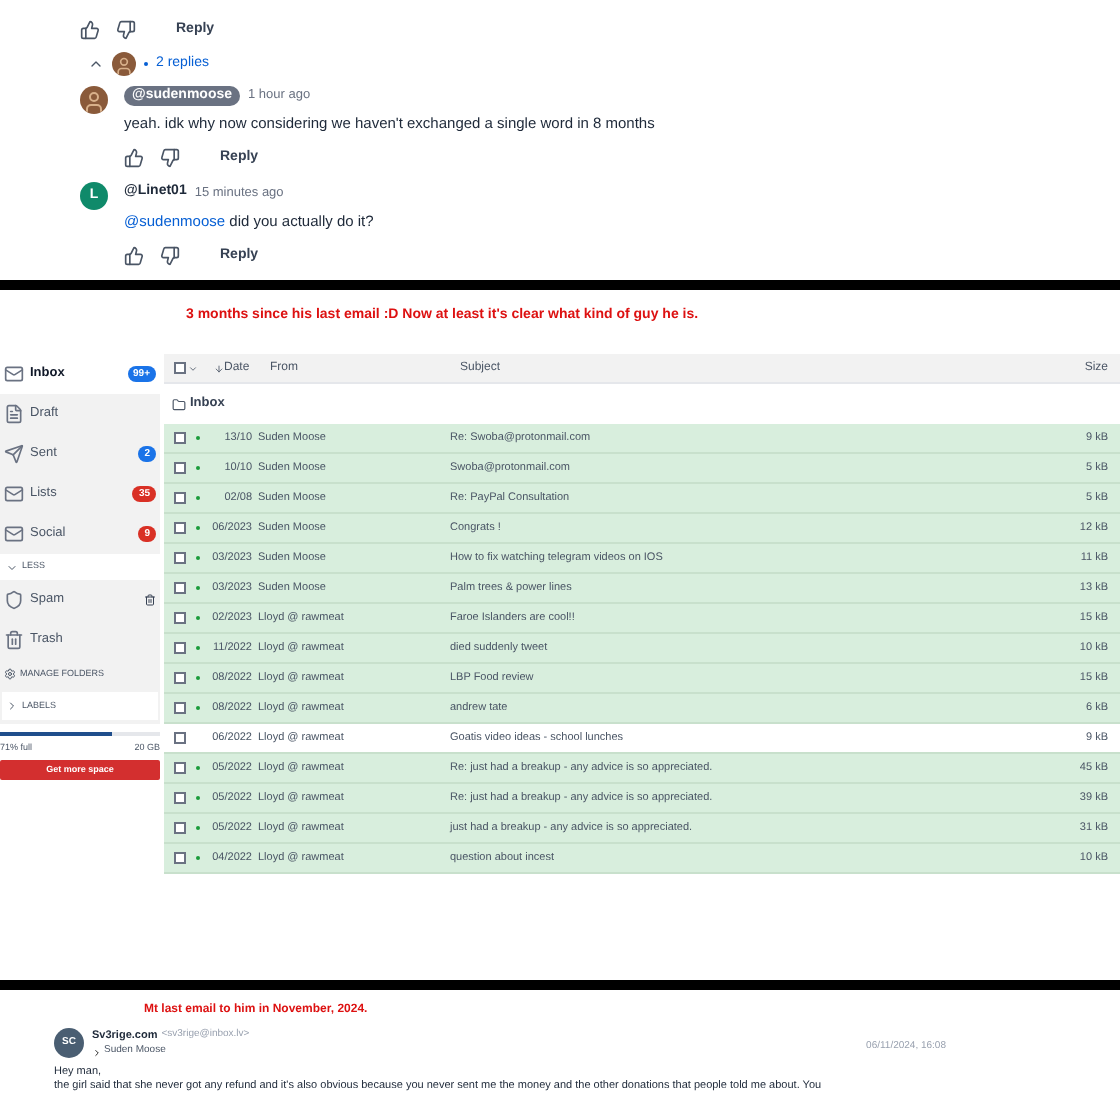 The height and width of the screenshot is (1120, 1120). Describe the element at coordinates (10, 674) in the screenshot. I see `settings-icon` at that location.